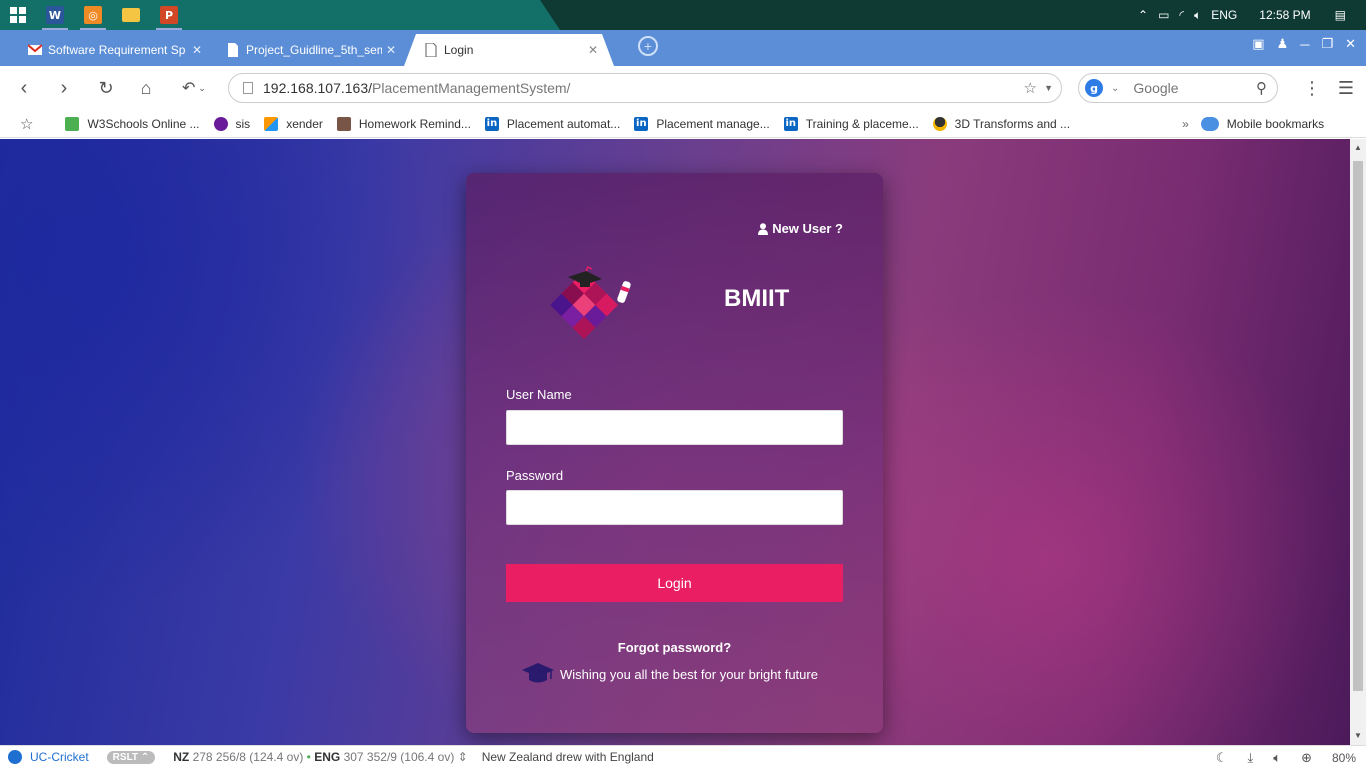  I want to click on file-explorer-icon, so click(131, 15).